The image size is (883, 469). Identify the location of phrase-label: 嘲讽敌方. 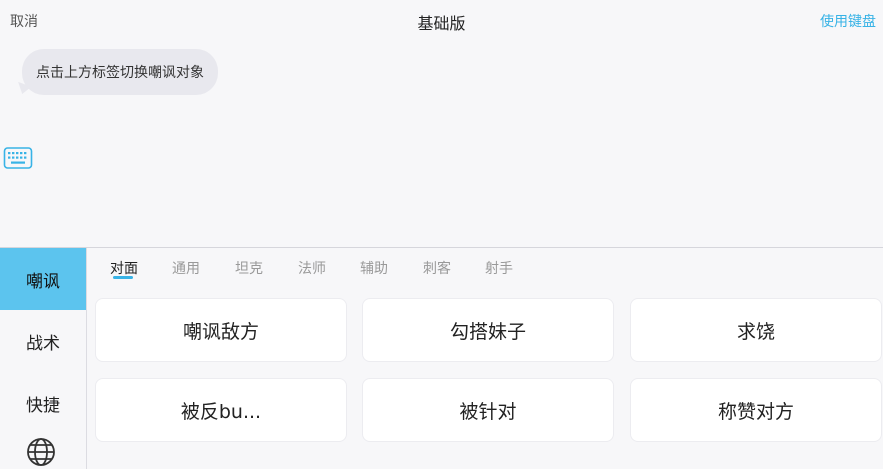
(220, 331).